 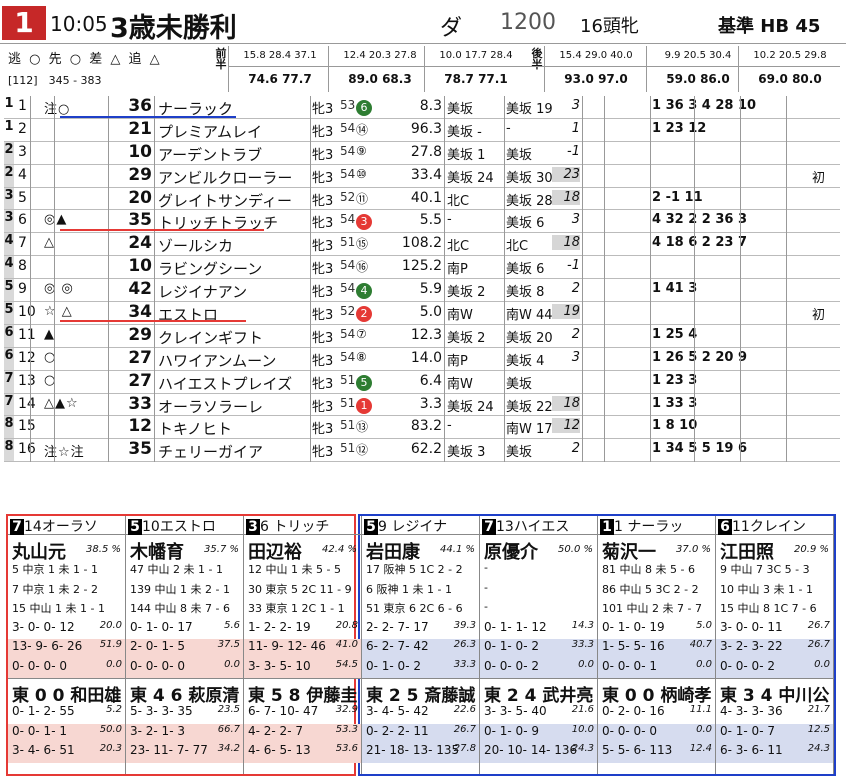 I want to click on gate-rank: ⑩, so click(x=361, y=173).